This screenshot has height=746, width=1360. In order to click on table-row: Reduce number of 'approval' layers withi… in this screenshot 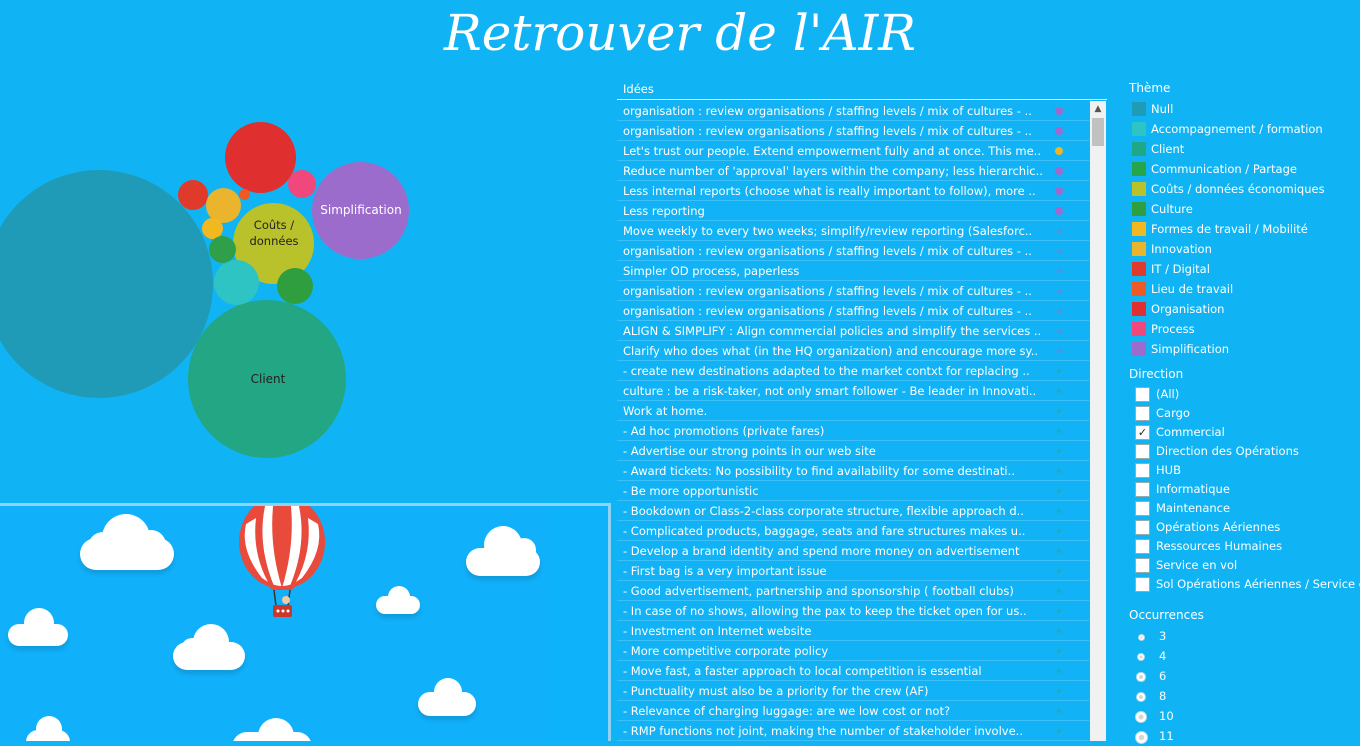, I will do `click(853, 171)`.